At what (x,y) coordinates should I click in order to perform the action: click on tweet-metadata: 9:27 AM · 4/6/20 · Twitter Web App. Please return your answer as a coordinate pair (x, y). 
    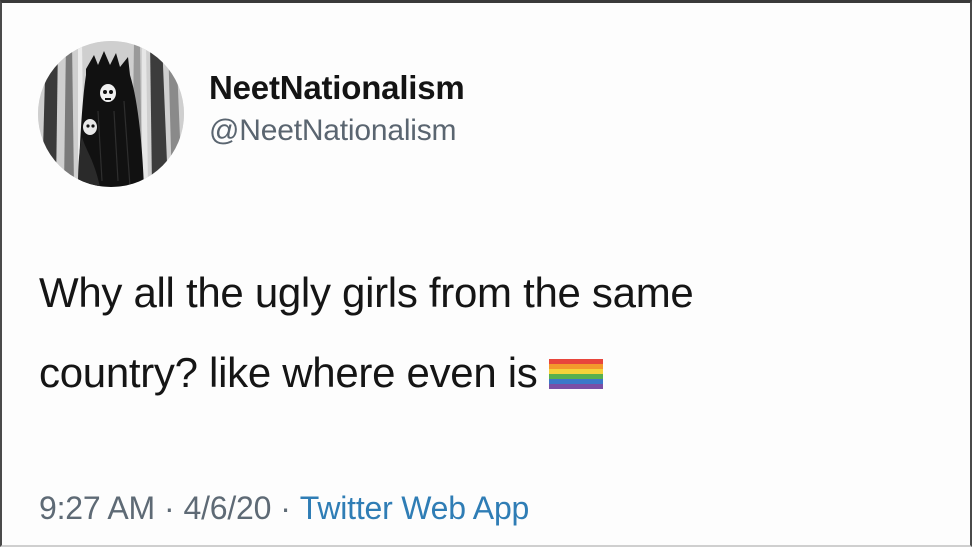
    Looking at the image, I should click on (284, 508).